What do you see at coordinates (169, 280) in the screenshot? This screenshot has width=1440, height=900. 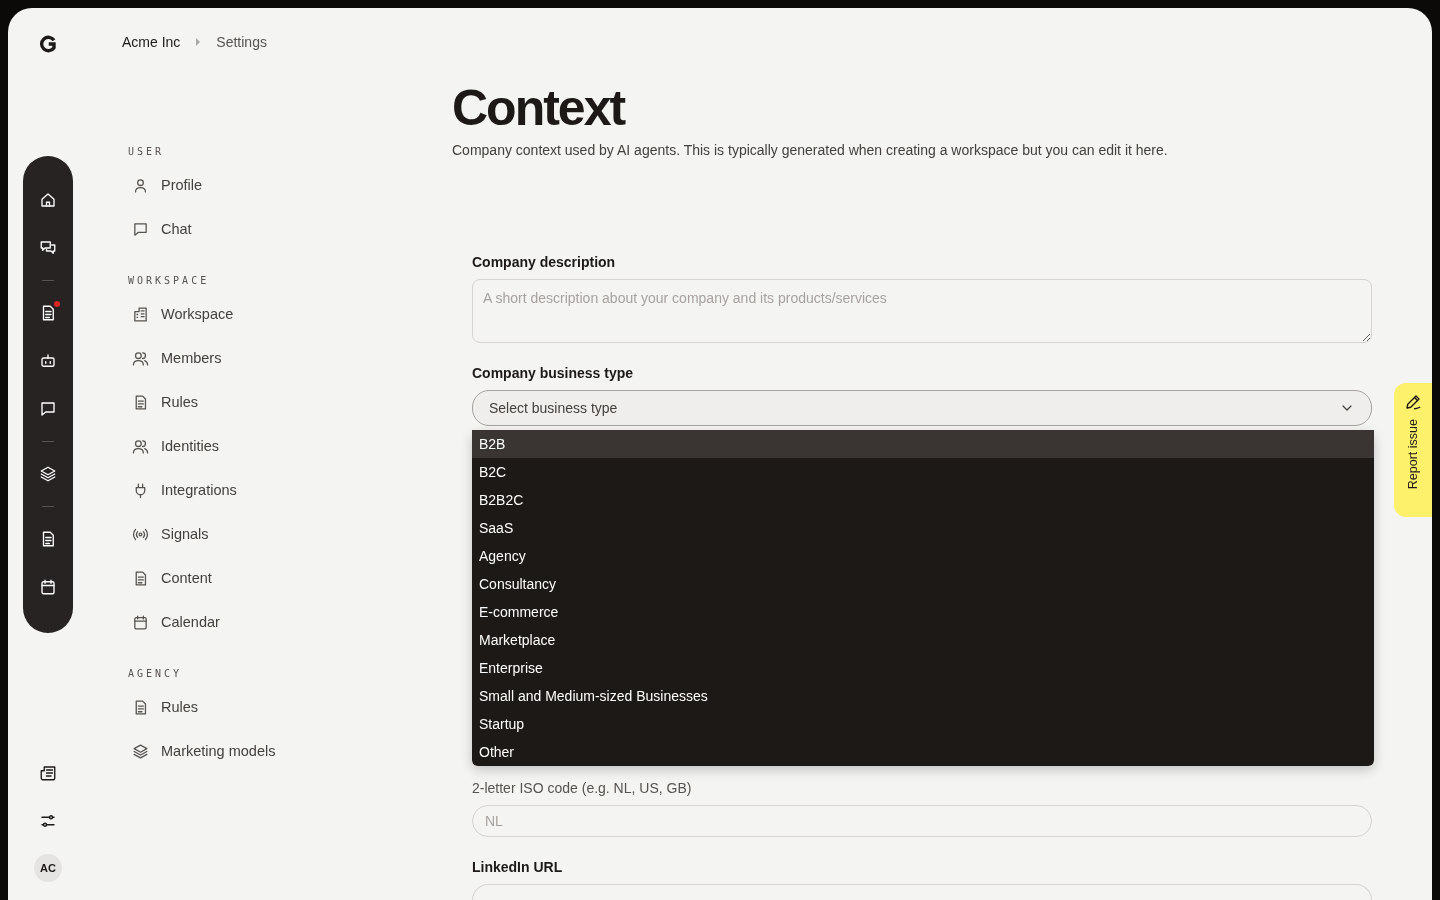 I see `section-heading: WORKSPACE` at bounding box center [169, 280].